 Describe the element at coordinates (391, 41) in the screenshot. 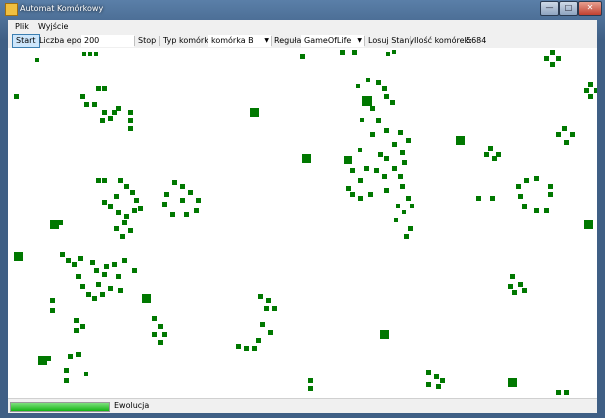

I see `randomize-button: Losuj Stany` at that location.